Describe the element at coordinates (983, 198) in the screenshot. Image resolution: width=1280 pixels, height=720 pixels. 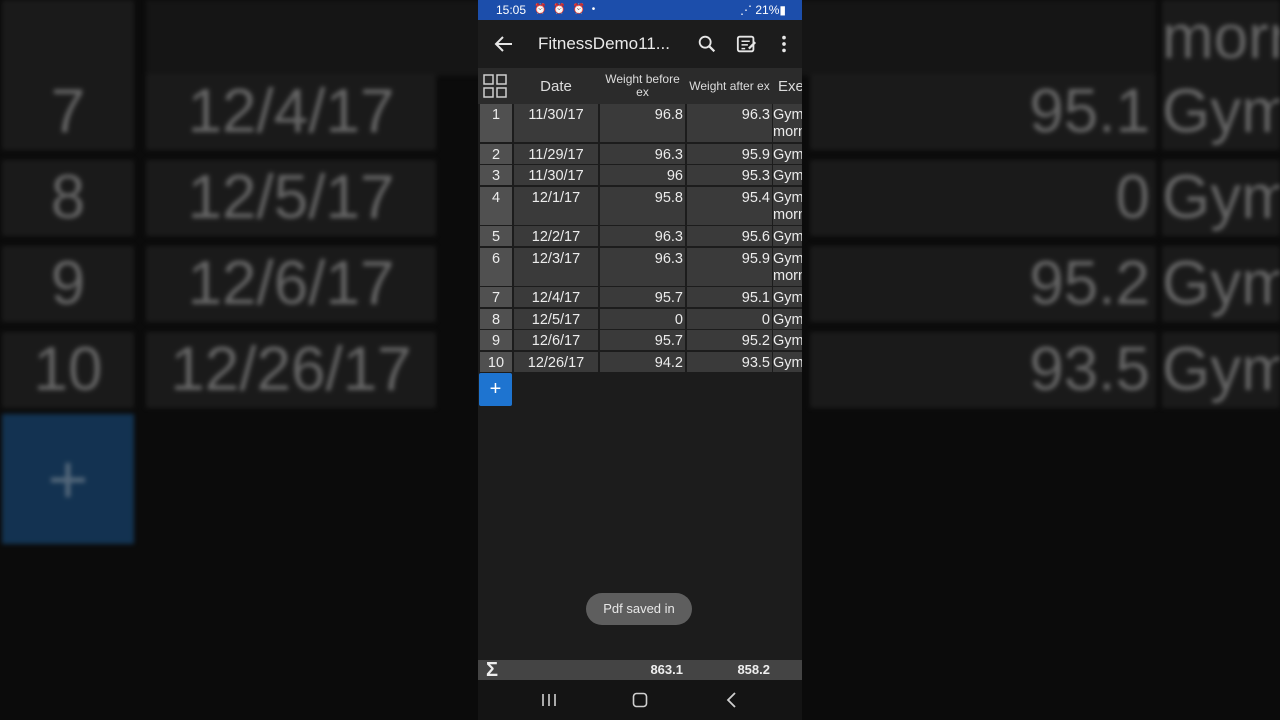
I see `bg-cell: 0` at that location.